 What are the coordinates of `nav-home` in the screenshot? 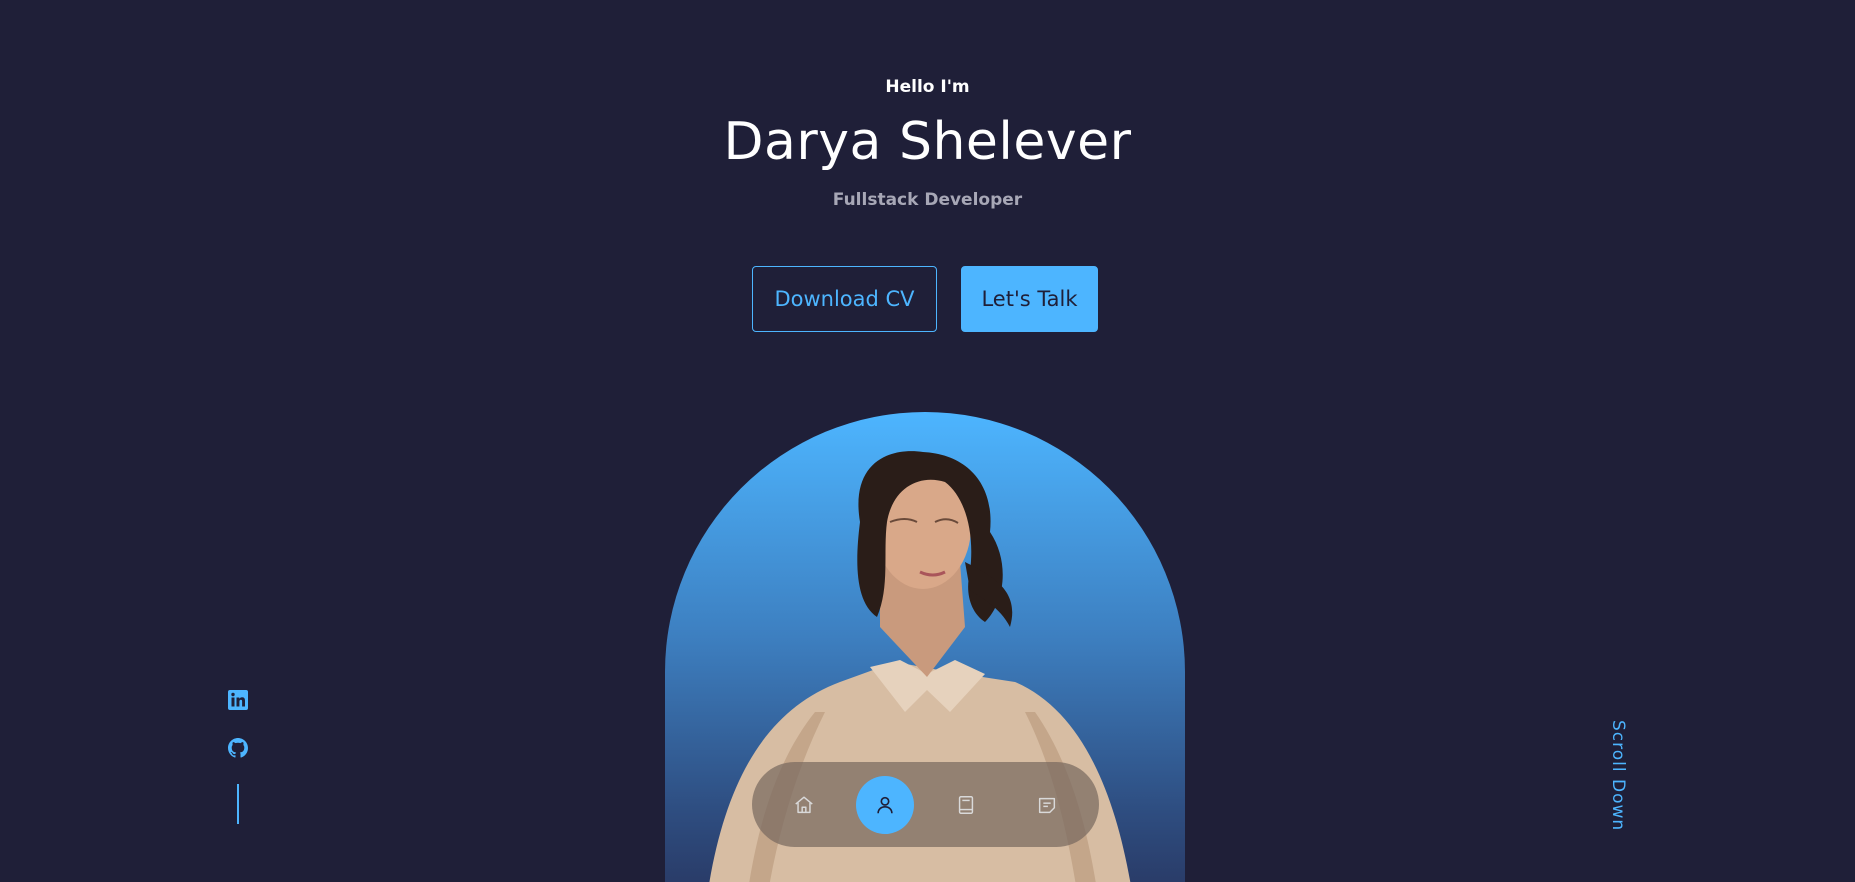 It's located at (804, 805).